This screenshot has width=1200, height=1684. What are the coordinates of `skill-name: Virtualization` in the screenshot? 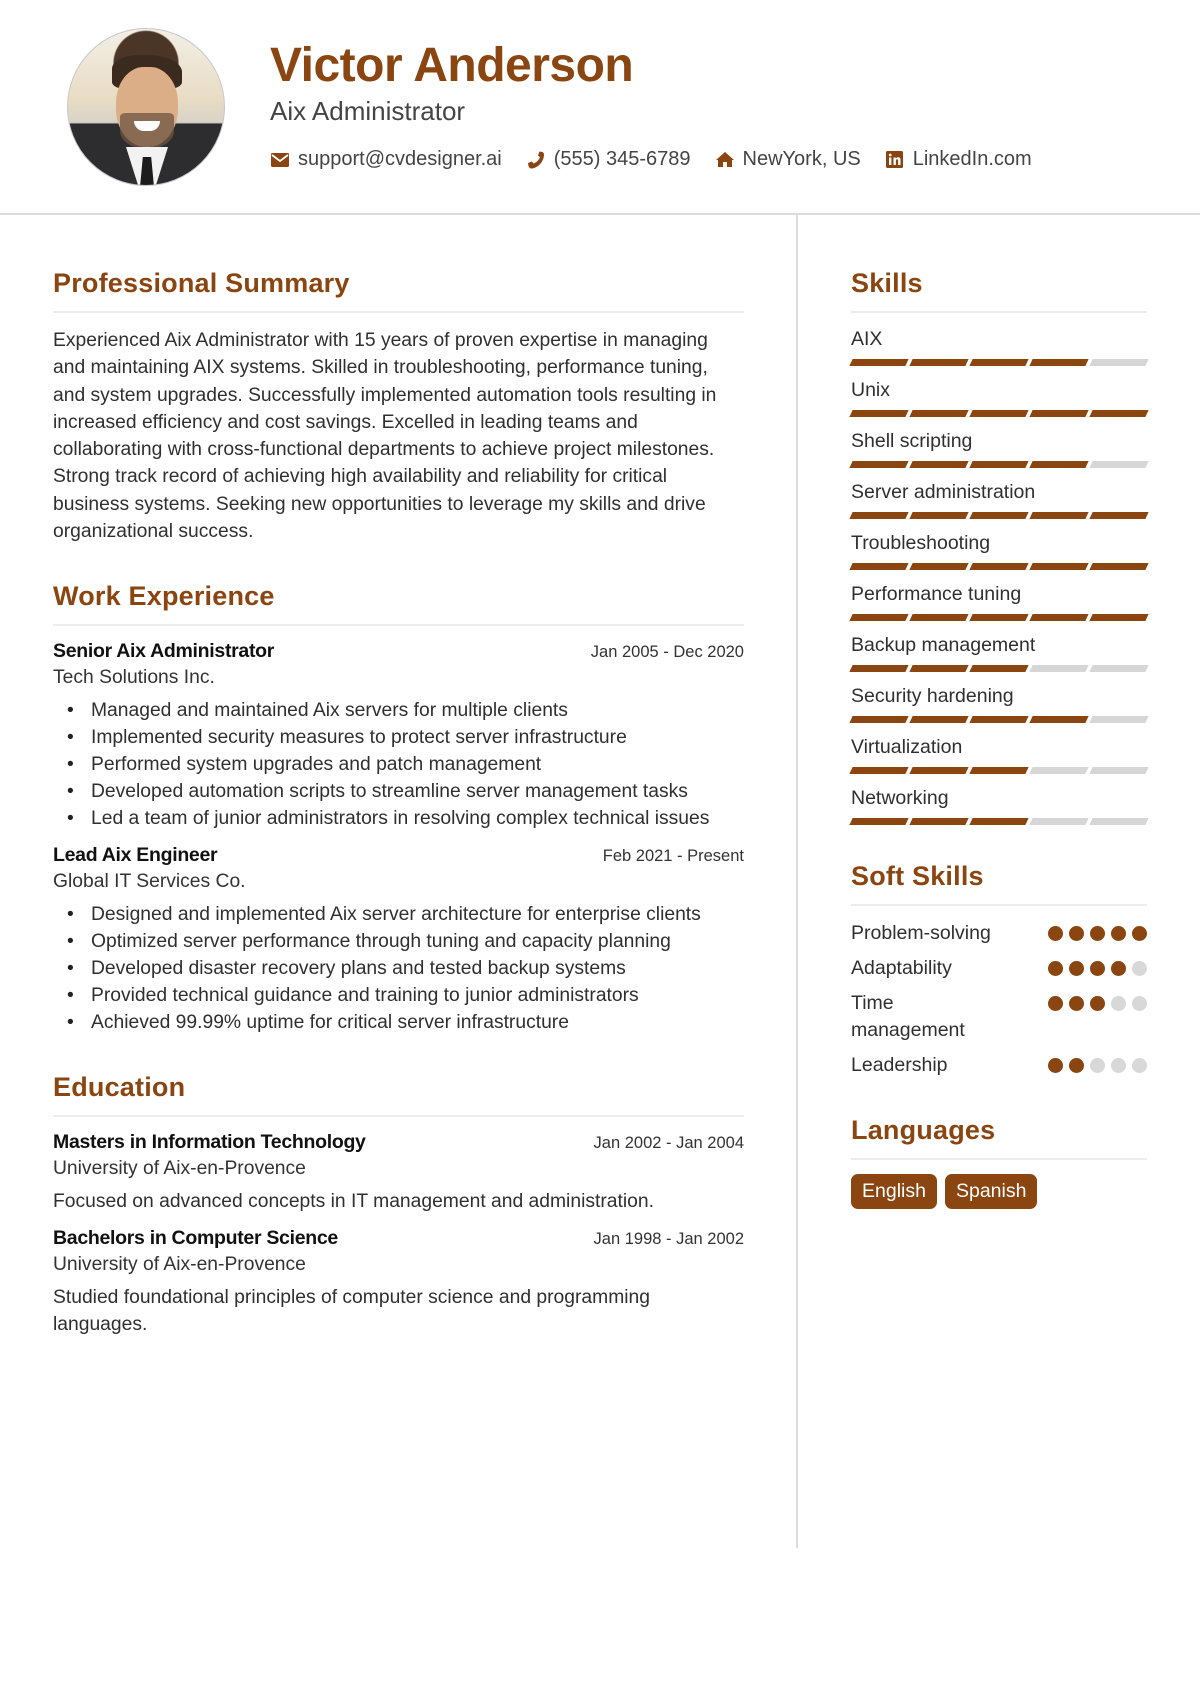 It's located at (907, 747).